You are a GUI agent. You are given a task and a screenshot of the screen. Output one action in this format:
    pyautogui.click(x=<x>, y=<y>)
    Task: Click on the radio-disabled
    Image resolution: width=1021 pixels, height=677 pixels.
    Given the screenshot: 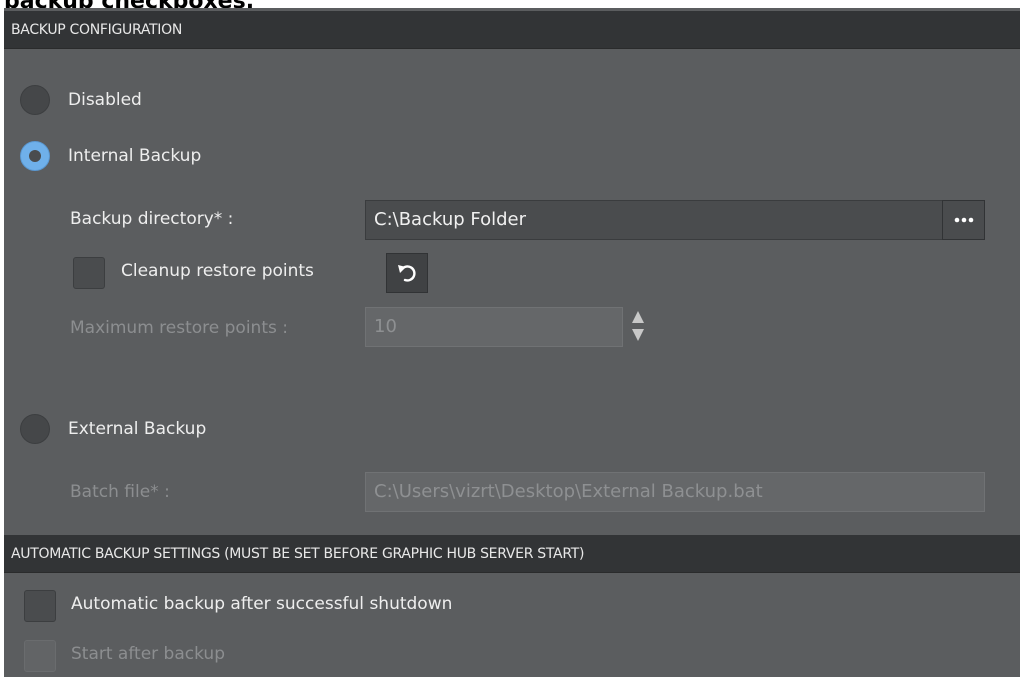 What is the action you would take?
    pyautogui.click(x=35, y=100)
    